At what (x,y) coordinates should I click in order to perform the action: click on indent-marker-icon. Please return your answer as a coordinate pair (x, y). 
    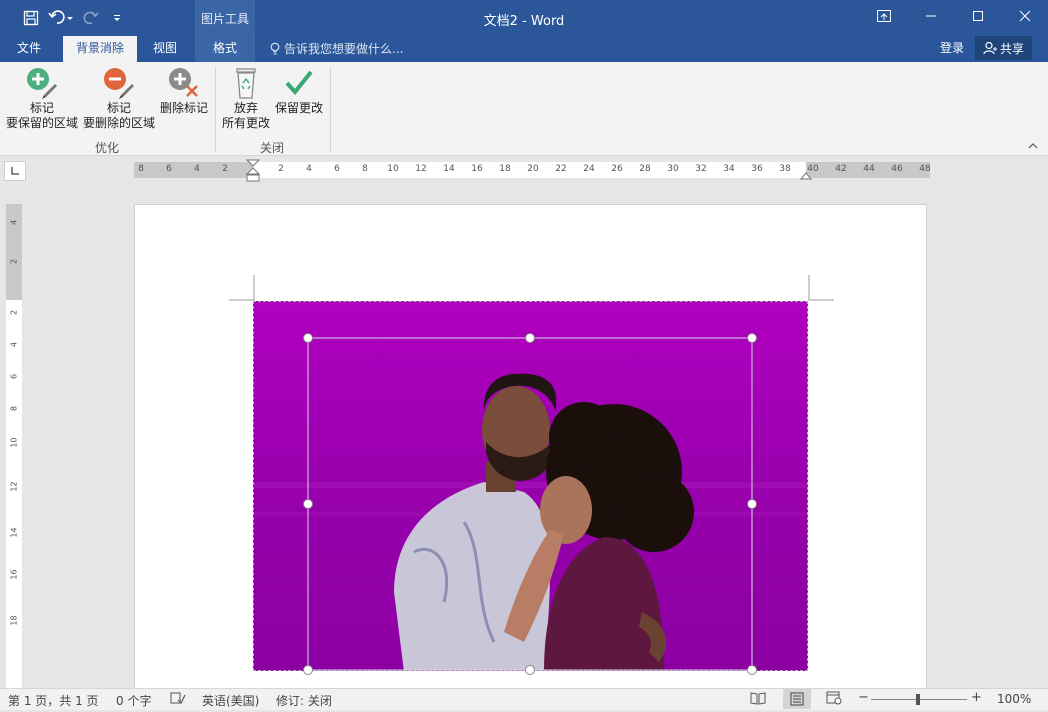
    Looking at the image, I should click on (253, 171).